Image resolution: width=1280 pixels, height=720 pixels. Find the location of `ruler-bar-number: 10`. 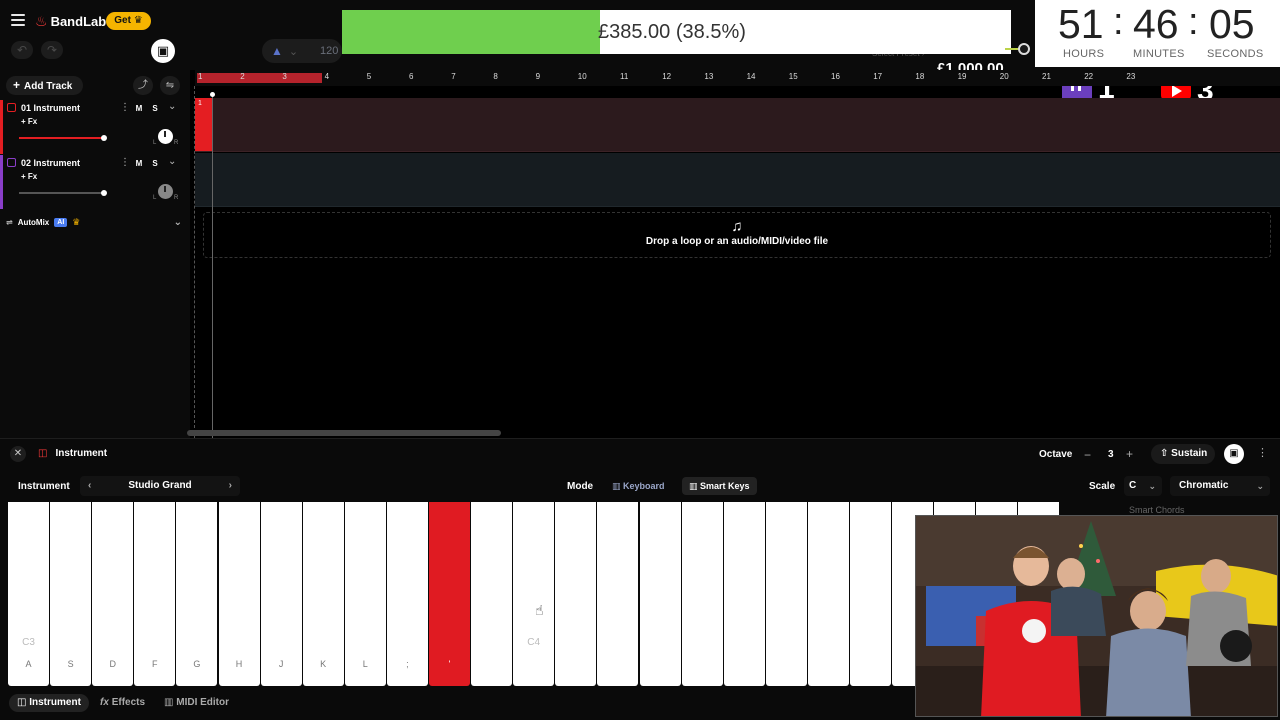

ruler-bar-number: 10 is located at coordinates (582, 76).